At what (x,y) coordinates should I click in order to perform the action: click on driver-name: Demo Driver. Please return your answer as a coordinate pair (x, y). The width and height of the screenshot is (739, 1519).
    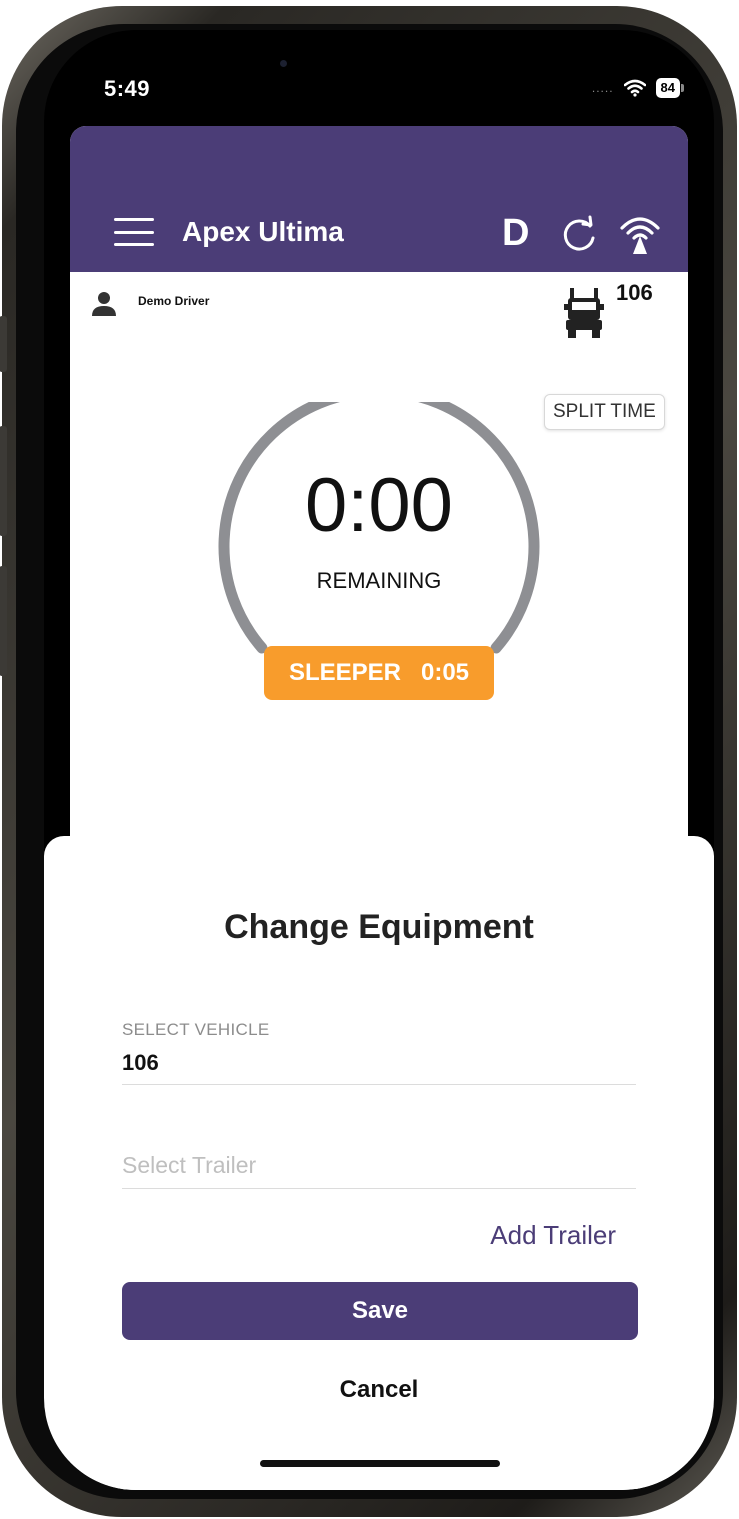
    Looking at the image, I should click on (174, 301).